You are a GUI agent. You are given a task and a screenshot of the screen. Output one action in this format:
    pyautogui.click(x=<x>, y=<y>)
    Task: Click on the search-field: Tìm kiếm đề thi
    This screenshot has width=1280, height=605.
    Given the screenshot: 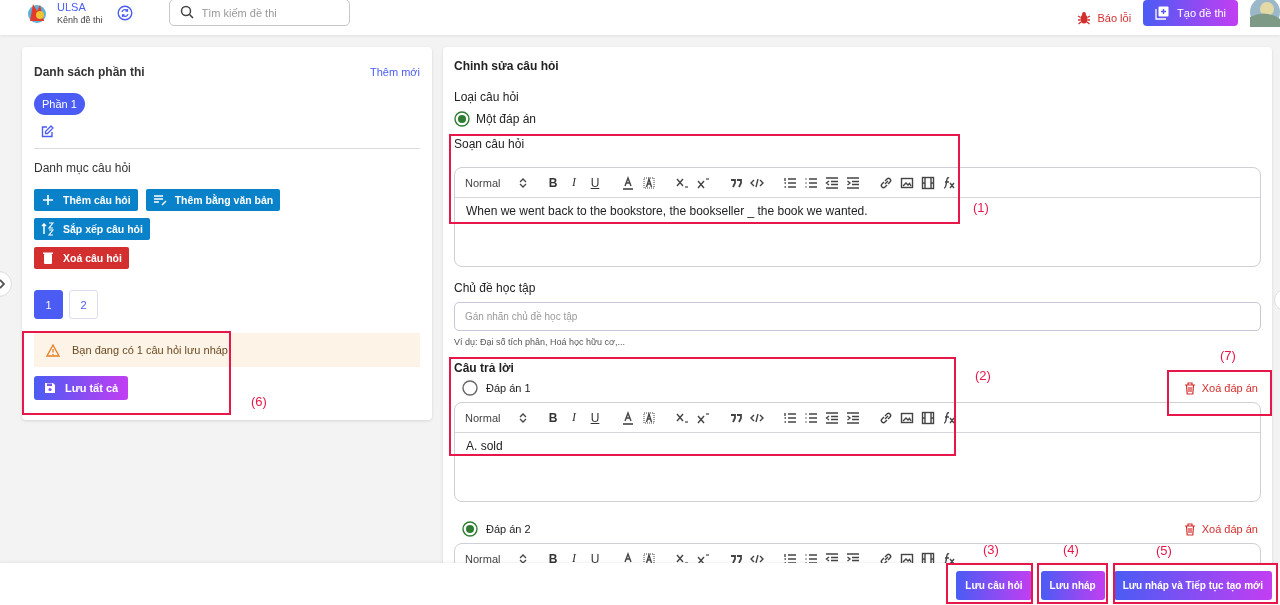 What is the action you would take?
    pyautogui.click(x=259, y=13)
    